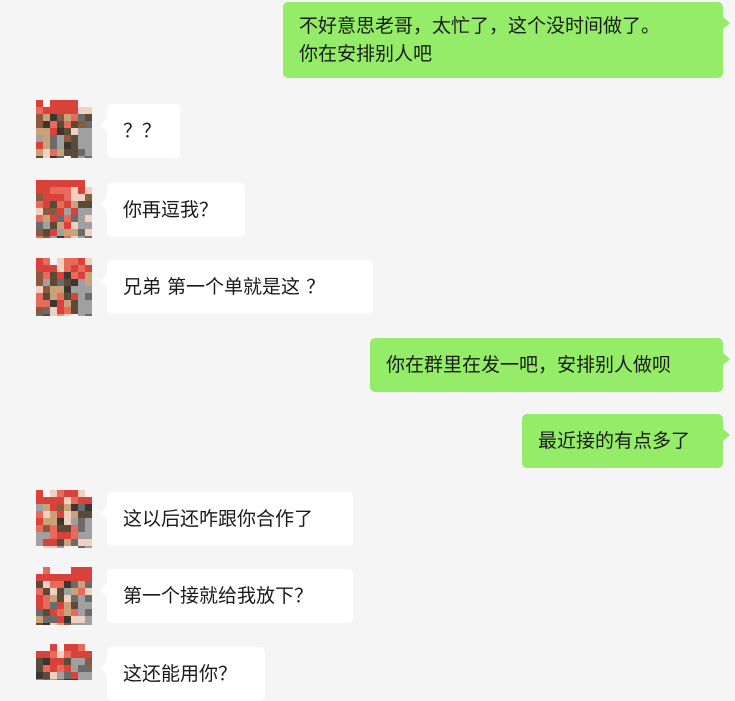 The height and width of the screenshot is (701, 735). Describe the element at coordinates (218, 519) in the screenshot. I see `message-text: 这以后还咋跟你合作了` at that location.